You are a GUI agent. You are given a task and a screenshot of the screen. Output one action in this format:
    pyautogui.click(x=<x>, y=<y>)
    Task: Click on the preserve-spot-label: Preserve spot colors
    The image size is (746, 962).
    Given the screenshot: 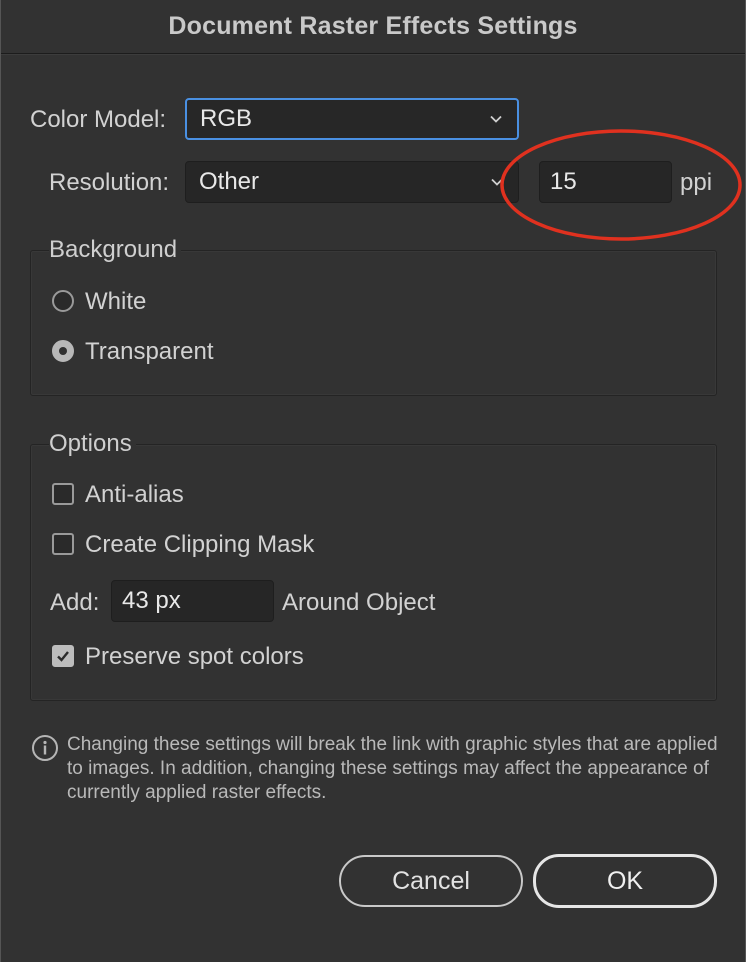 What is the action you would take?
    pyautogui.click(x=194, y=657)
    